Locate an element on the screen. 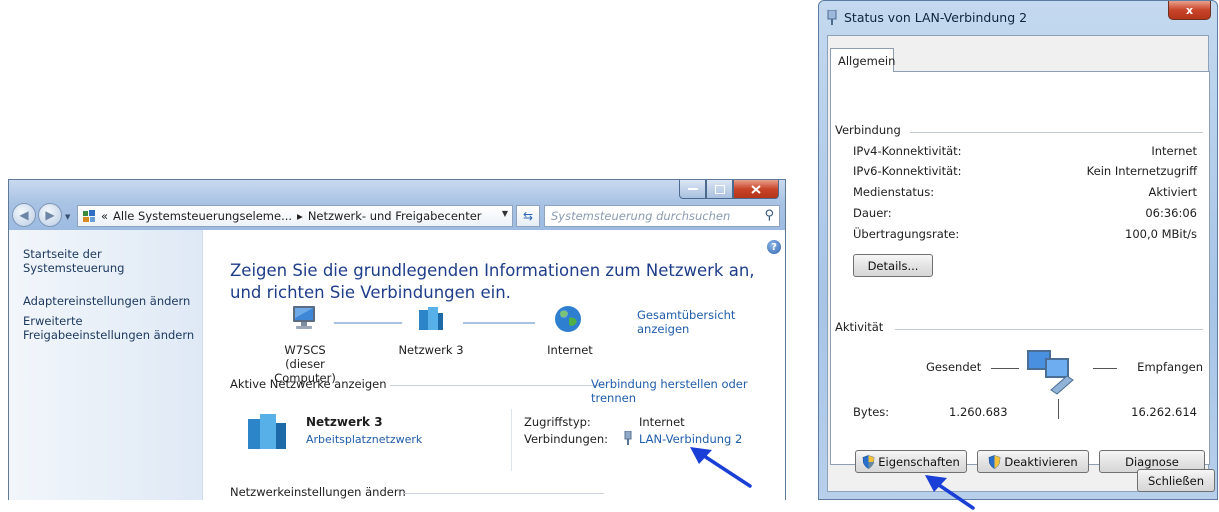  media-status-label: Medienstatus: is located at coordinates (894, 192).